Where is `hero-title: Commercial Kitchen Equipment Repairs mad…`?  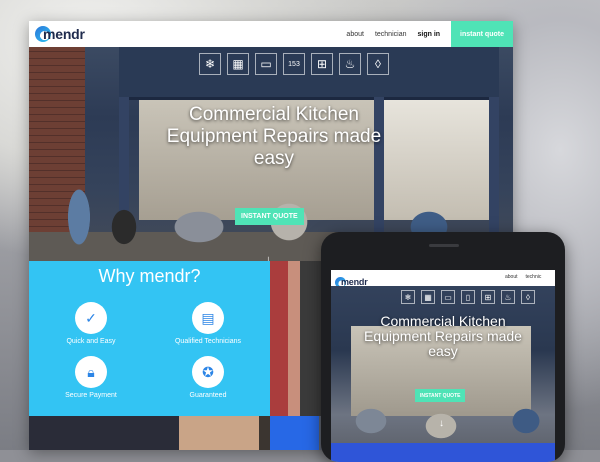
hero-title: Commercial Kitchen Equipment Repairs mad… is located at coordinates (274, 136).